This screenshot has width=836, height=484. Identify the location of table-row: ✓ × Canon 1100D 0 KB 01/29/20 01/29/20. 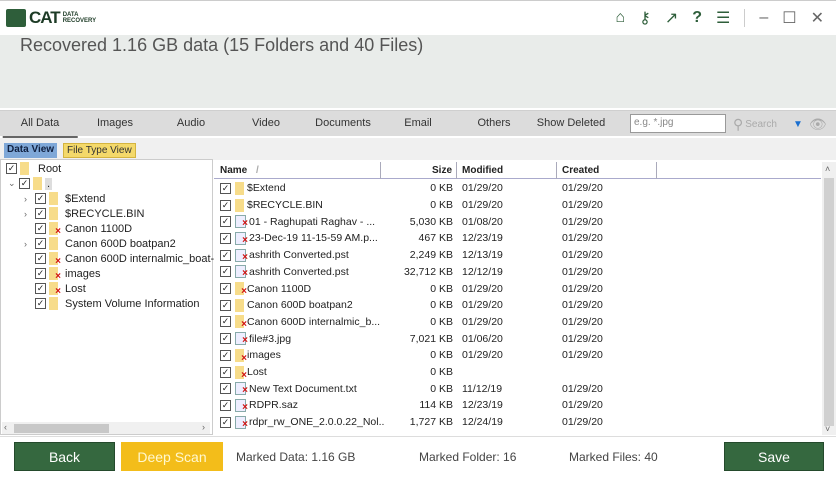
(517, 288).